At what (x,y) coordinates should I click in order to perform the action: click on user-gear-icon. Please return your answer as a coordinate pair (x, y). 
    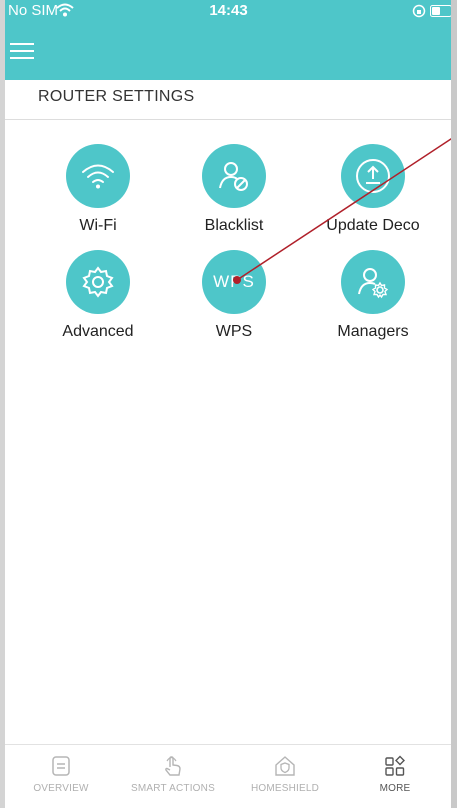
    Looking at the image, I should click on (373, 283).